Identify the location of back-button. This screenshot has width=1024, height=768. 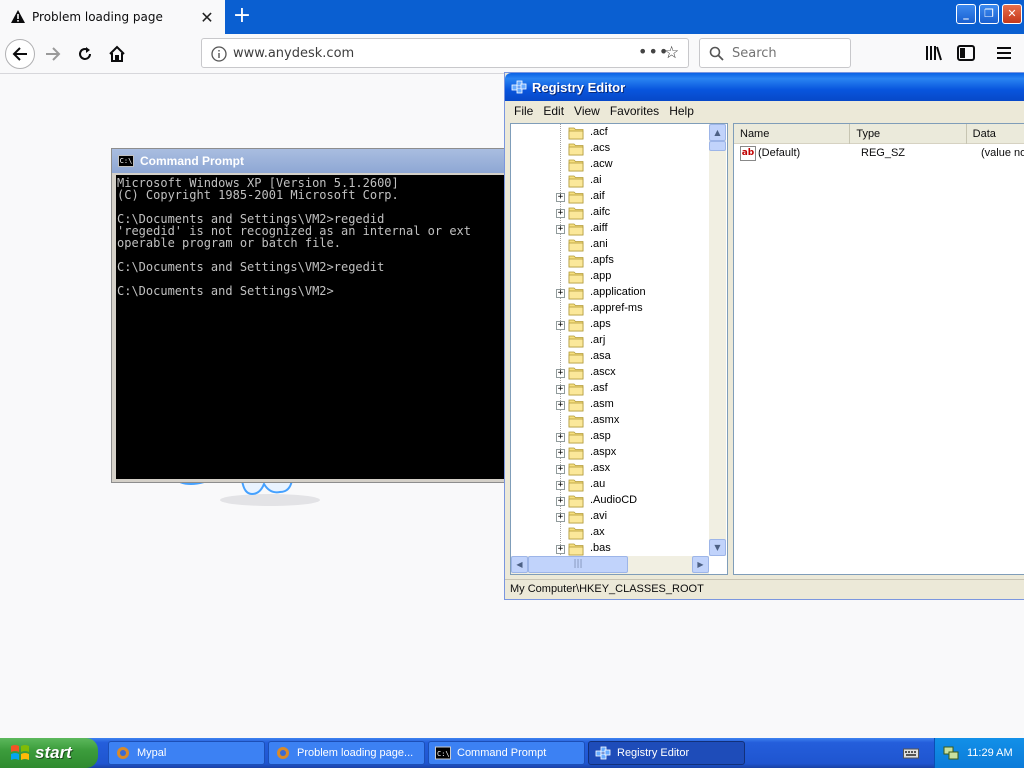
(20, 54).